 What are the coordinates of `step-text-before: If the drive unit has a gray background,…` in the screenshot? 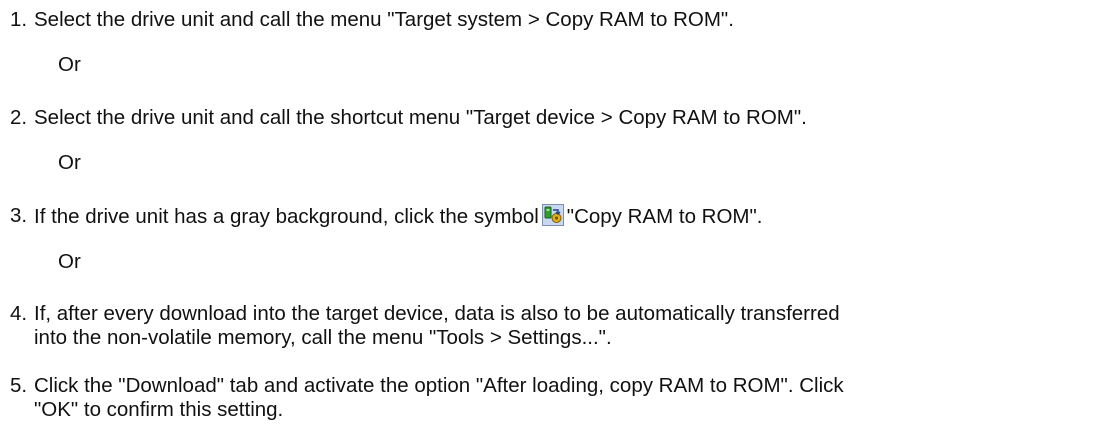 It's located at (286, 216).